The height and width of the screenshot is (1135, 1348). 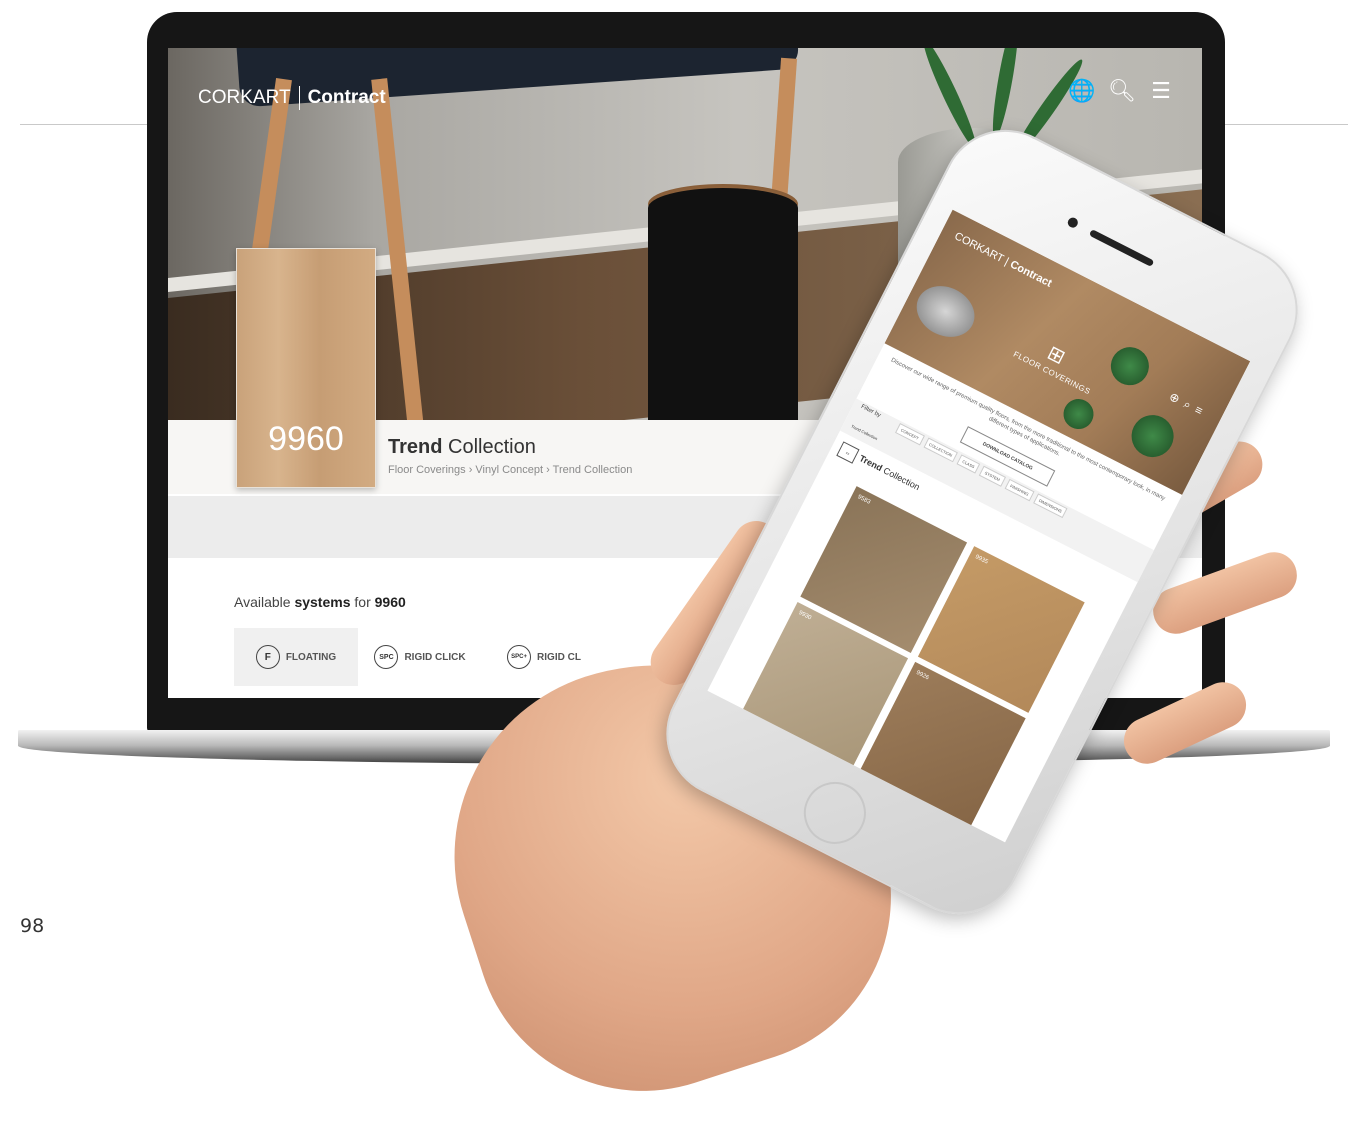 What do you see at coordinates (1081, 91) in the screenshot?
I see `globe-icon: 🌐` at bounding box center [1081, 91].